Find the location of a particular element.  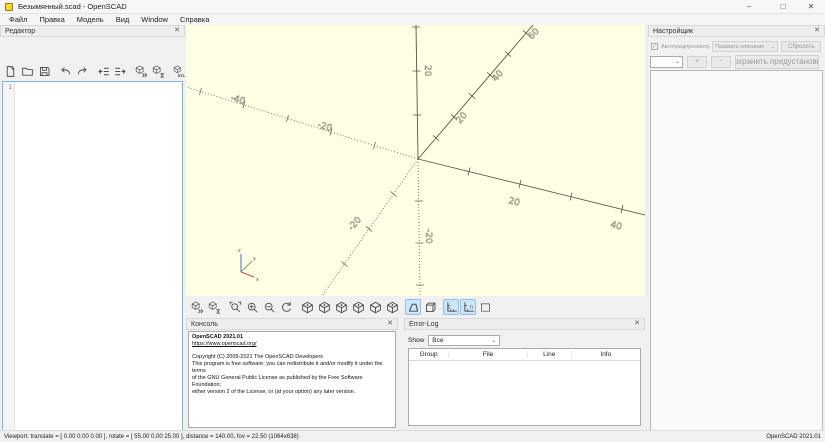

add-preset-button: + is located at coordinates (697, 61).